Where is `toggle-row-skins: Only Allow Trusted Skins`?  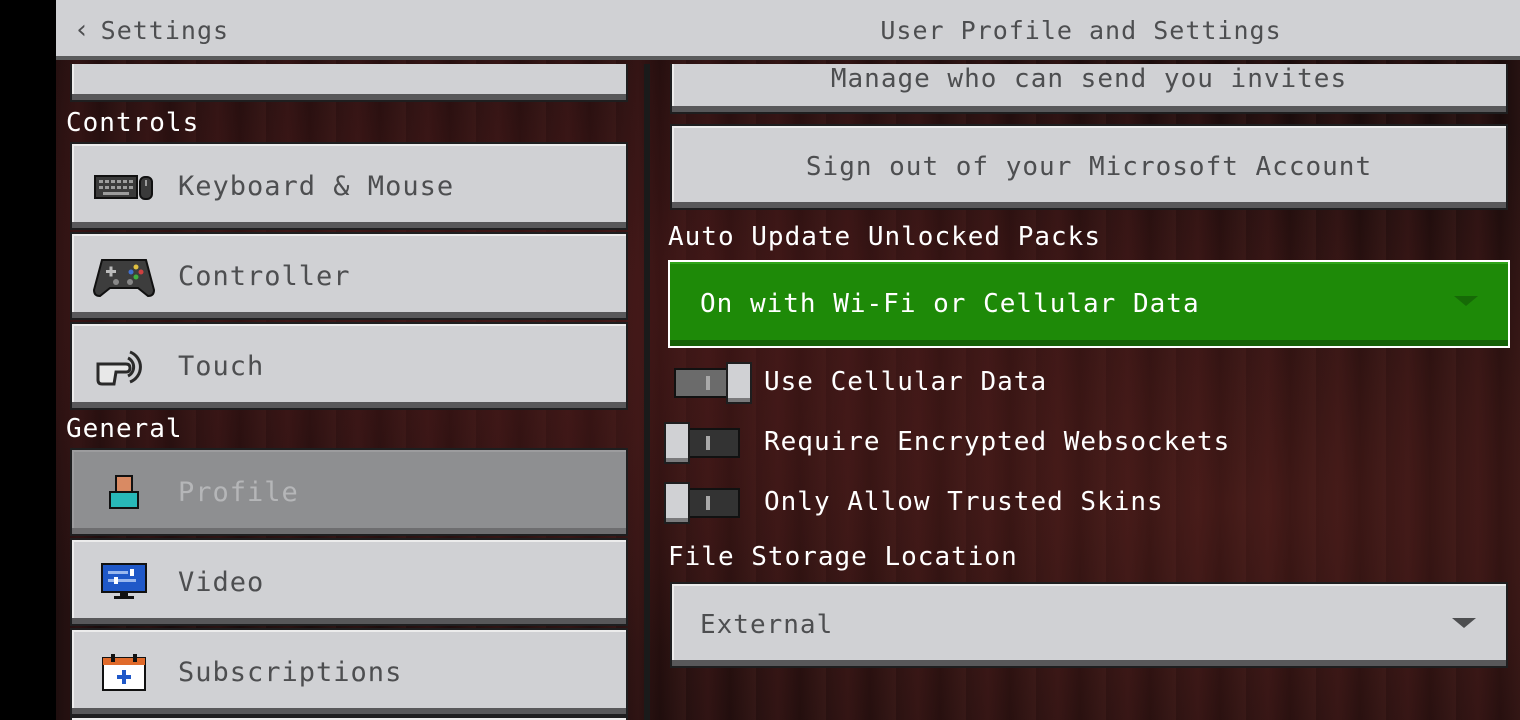
toggle-row-skins: Only Allow Trusted Skins is located at coordinates (914, 502).